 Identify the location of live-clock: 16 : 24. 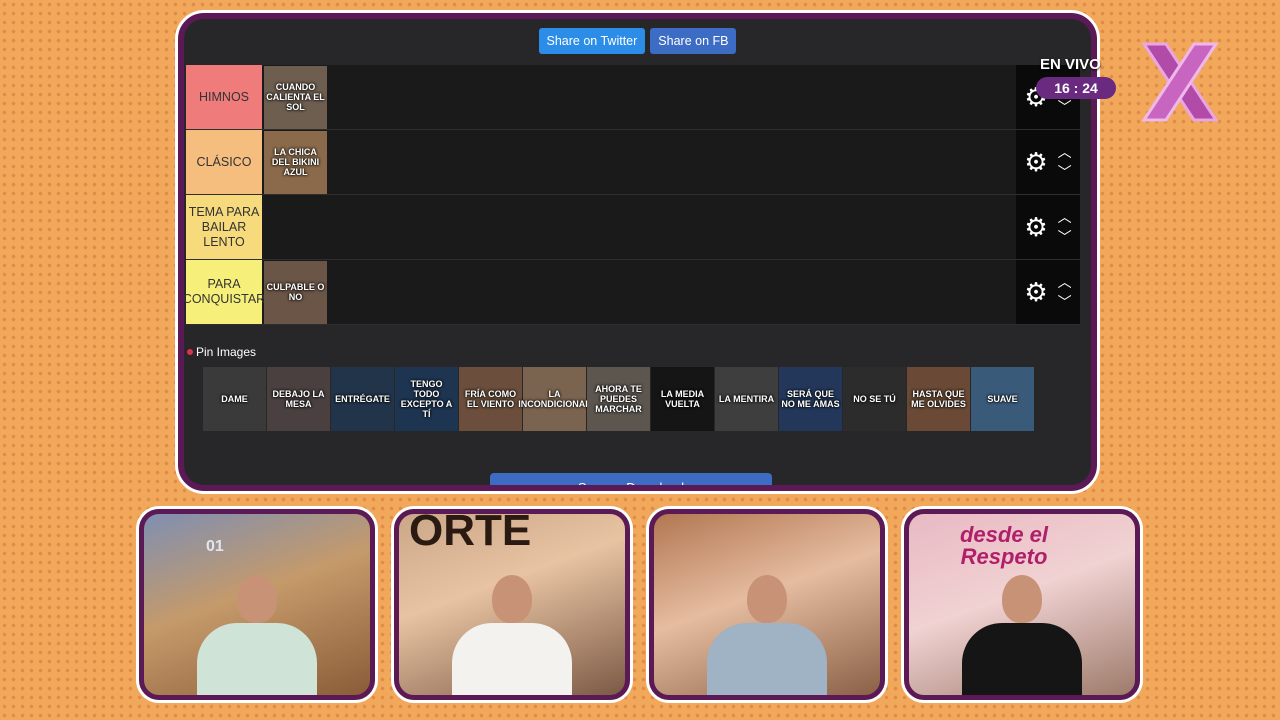
(1076, 88).